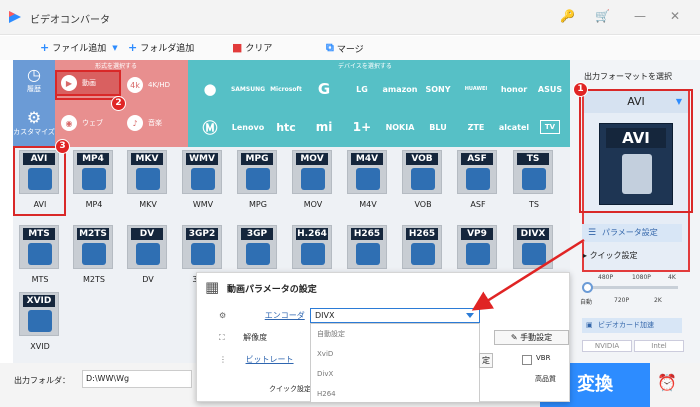 Image resolution: width=700 pixels, height=407 pixels. Describe the element at coordinates (286, 89) in the screenshot. I see `device-microsoft: Microsoft` at that location.